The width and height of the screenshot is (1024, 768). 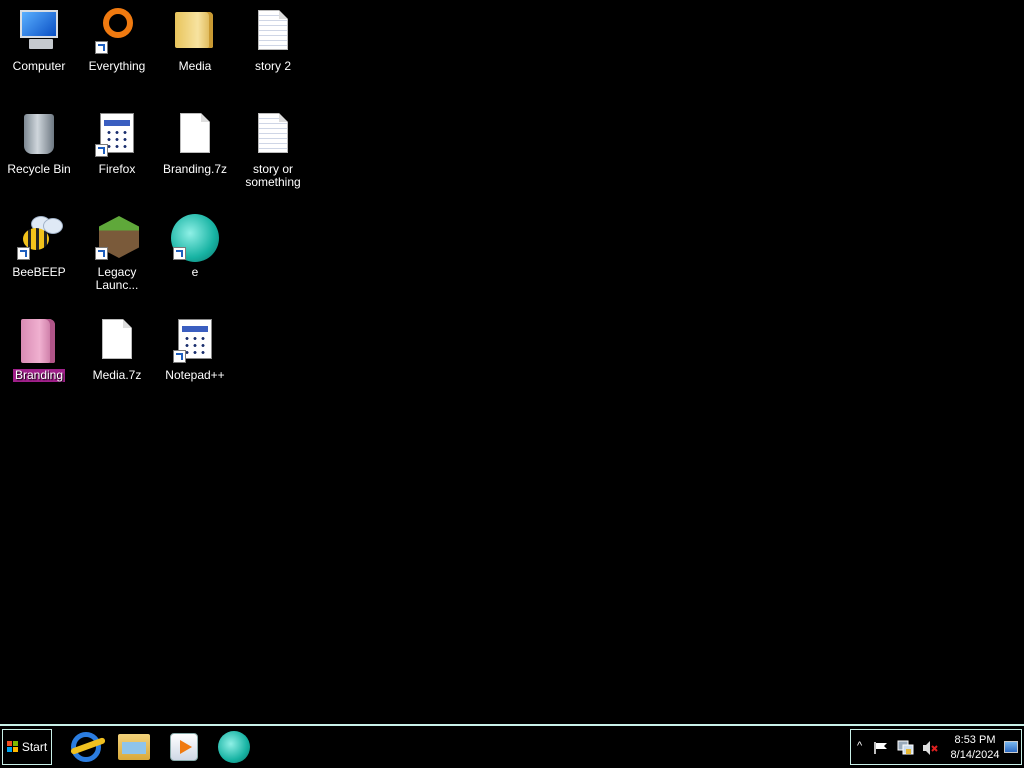 I want to click on taskbar-teal-app, so click(x=234, y=747).